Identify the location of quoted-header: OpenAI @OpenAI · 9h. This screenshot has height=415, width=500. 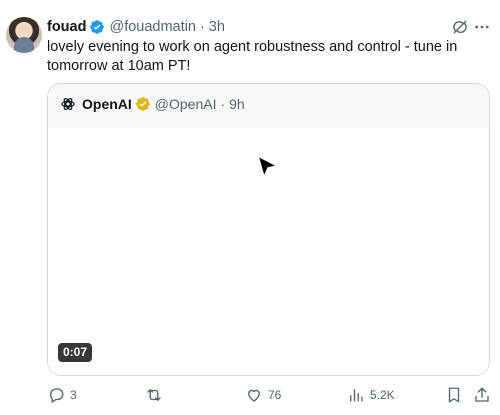
(152, 104).